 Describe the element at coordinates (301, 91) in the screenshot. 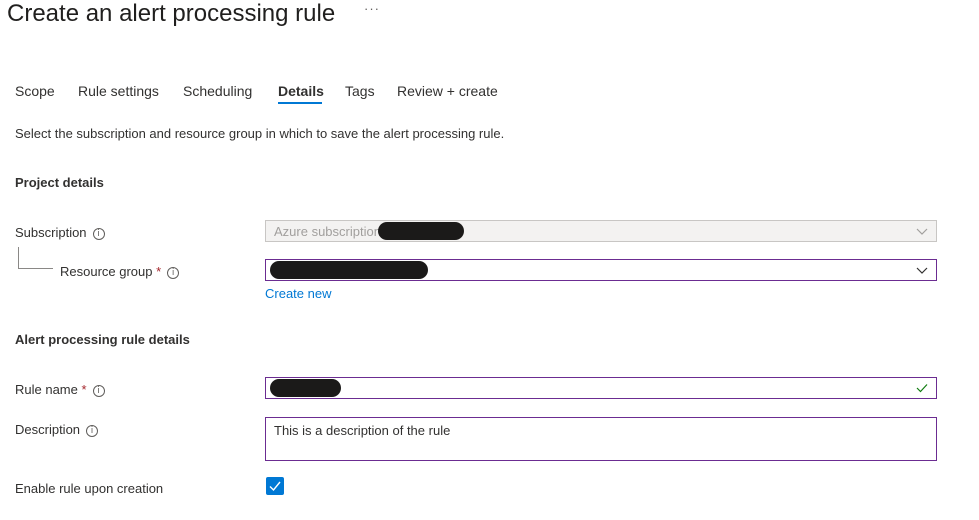

I see `tab-details: Details` at that location.